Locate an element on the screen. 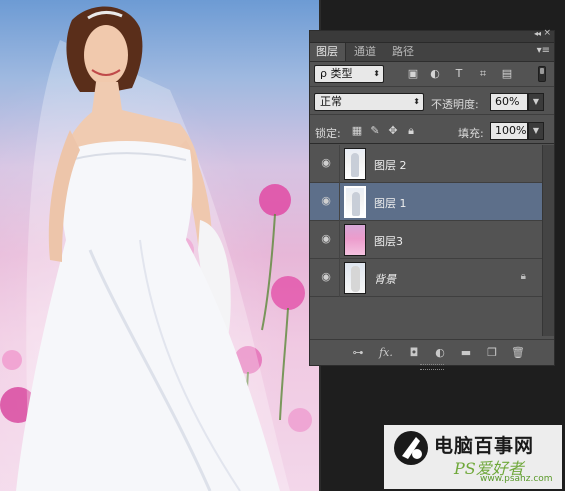  opacity-field: 60% is located at coordinates (509, 102).